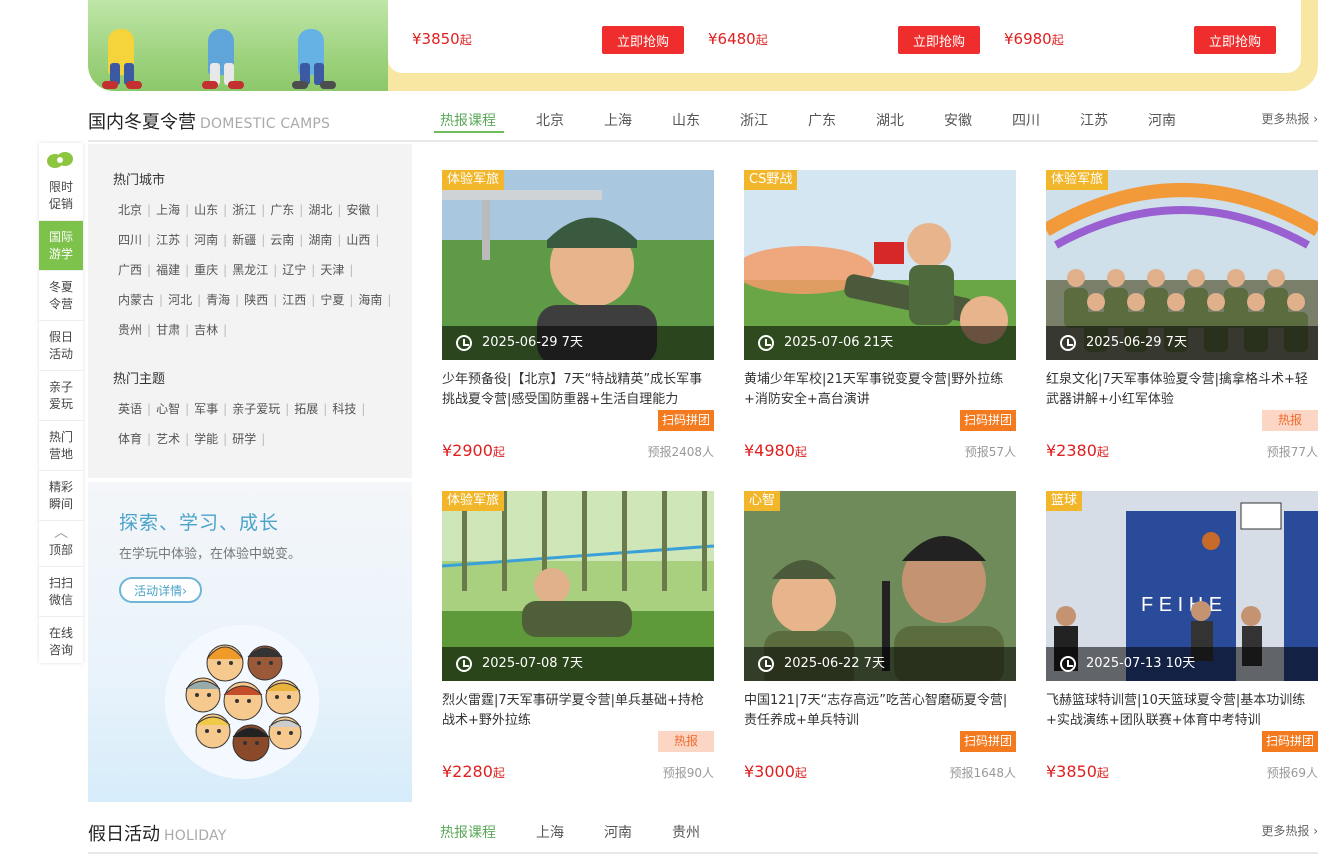 Image resolution: width=1333 pixels, height=856 pixels. I want to click on card-title: 中国121|7天“志存高远”吃苦心智磨砺夏令营|责任养成+单兵特训, so click(880, 711).